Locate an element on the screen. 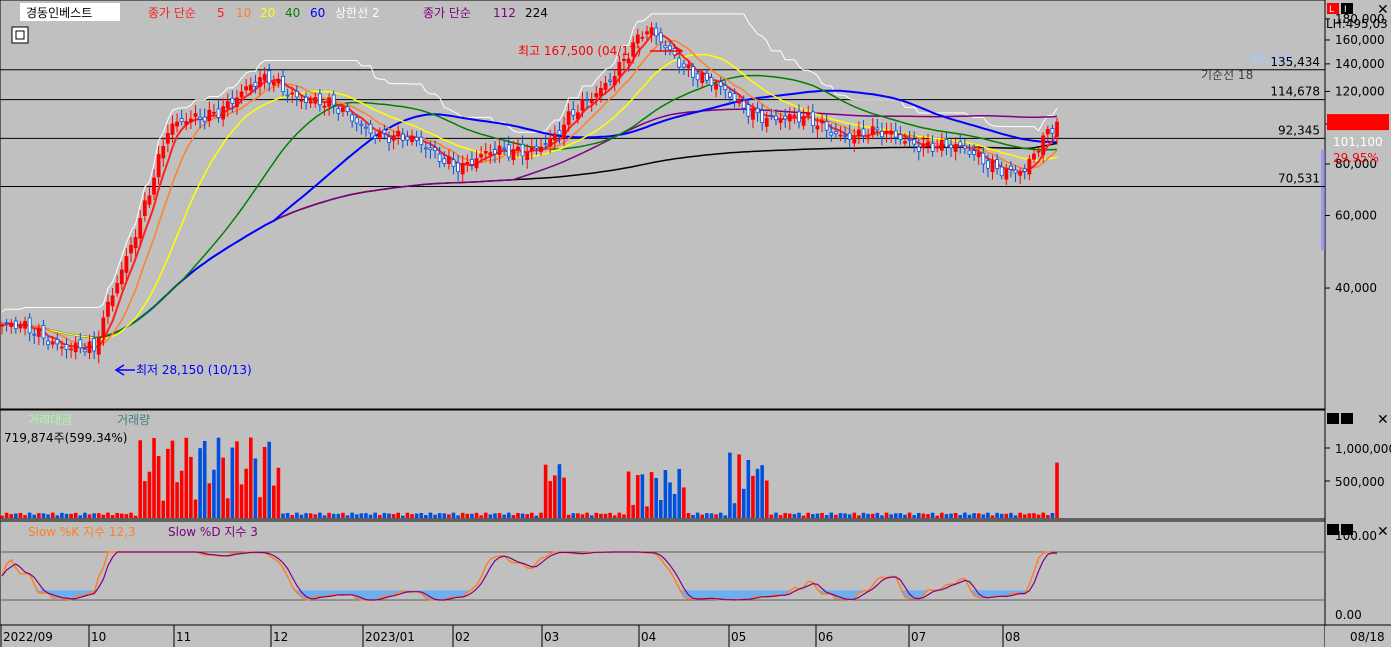 The height and width of the screenshot is (647, 1391). volume-close-icon: ✕ is located at coordinates (1383, 420).